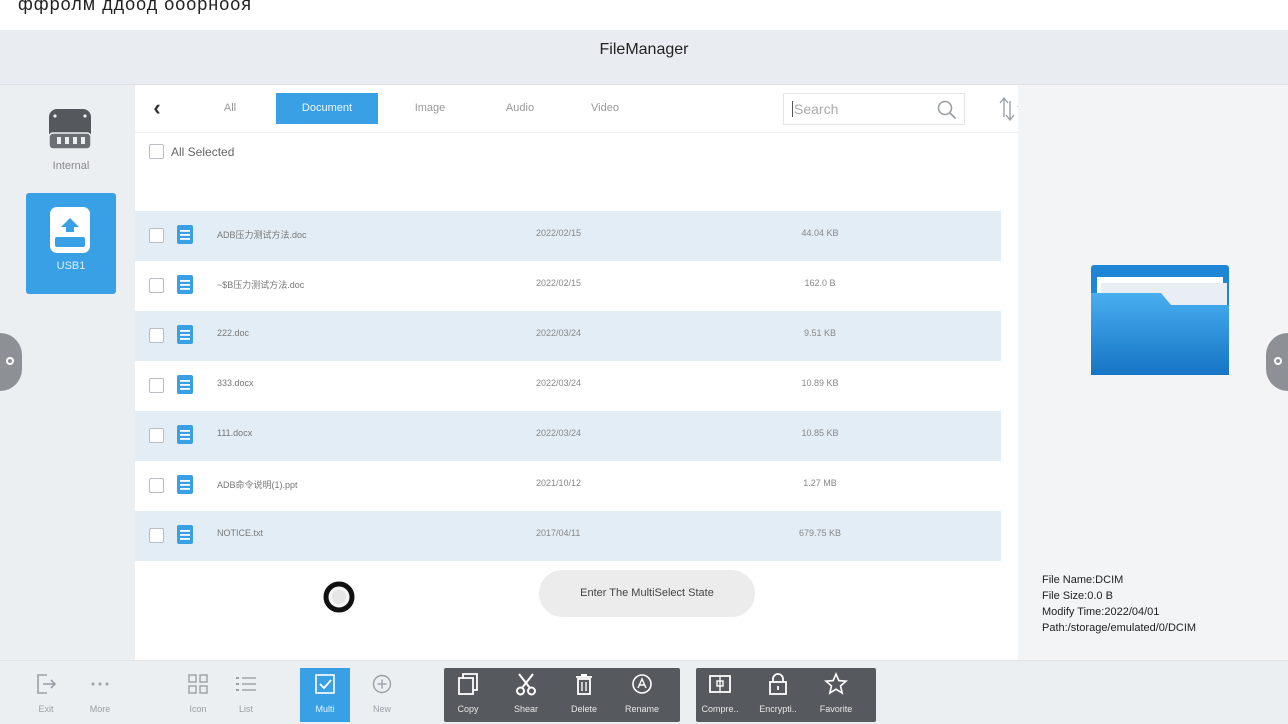 This screenshot has height=724, width=1288. What do you see at coordinates (240, 533) in the screenshot?
I see `file-name: NOTICE.txt` at bounding box center [240, 533].